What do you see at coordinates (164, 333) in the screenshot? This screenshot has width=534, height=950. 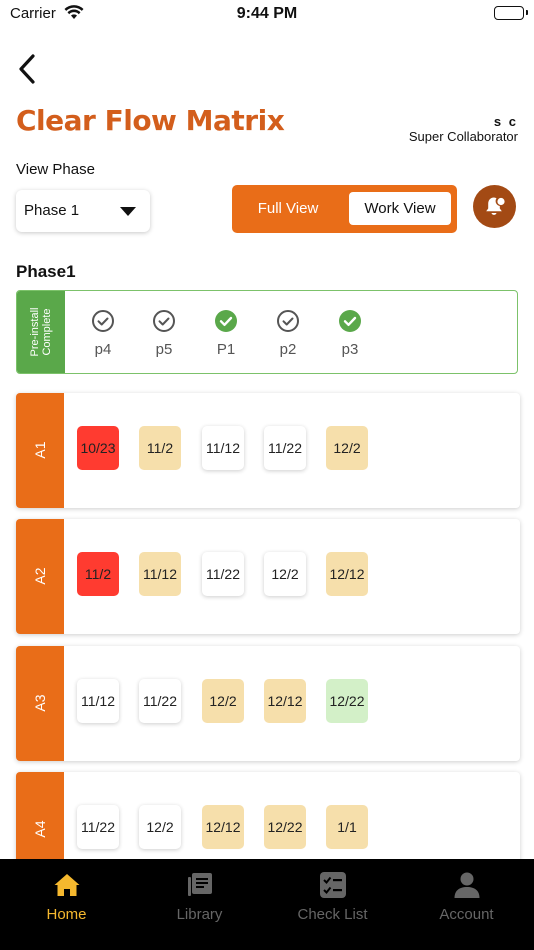 I see `pre-install-item: p5` at bounding box center [164, 333].